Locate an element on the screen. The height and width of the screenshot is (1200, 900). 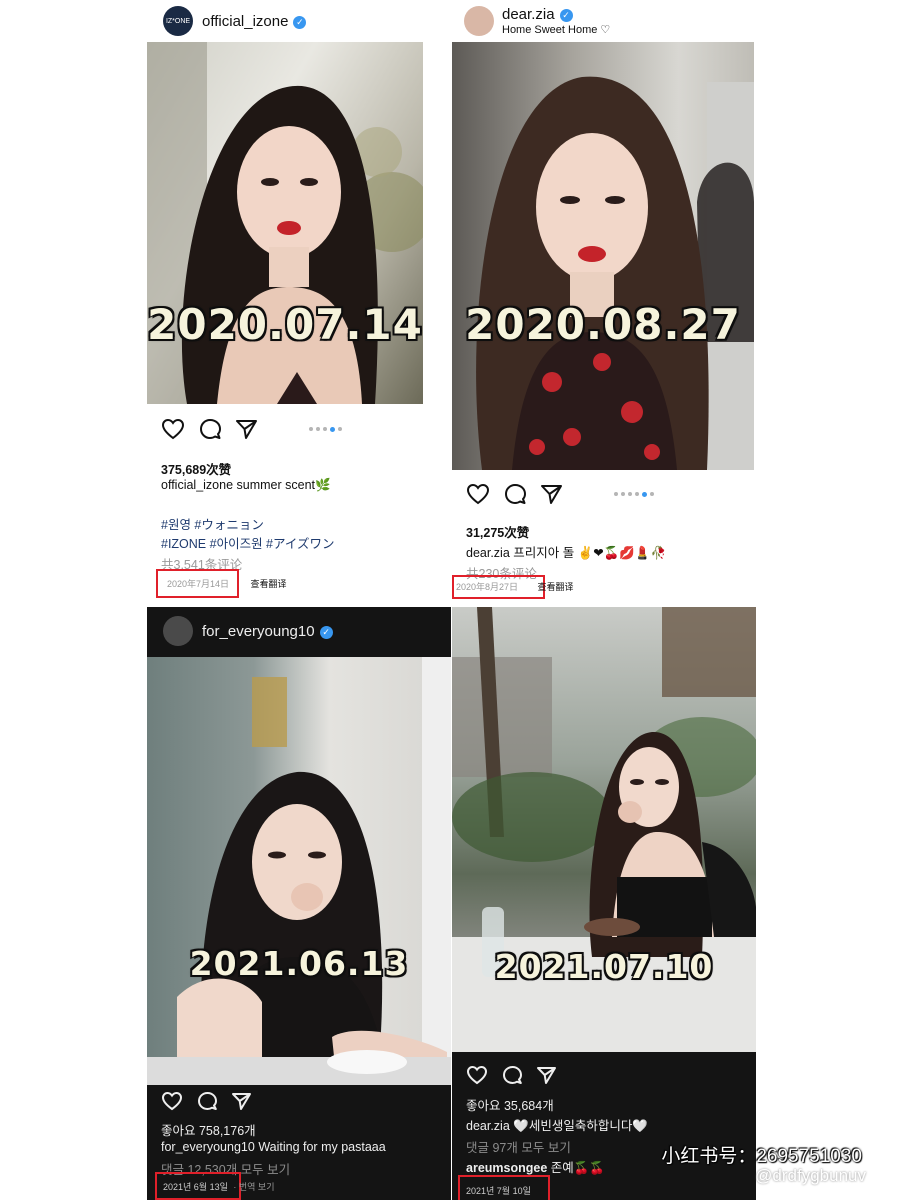
post-date: 2021년 6월 13일 is located at coordinates (195, 1187).